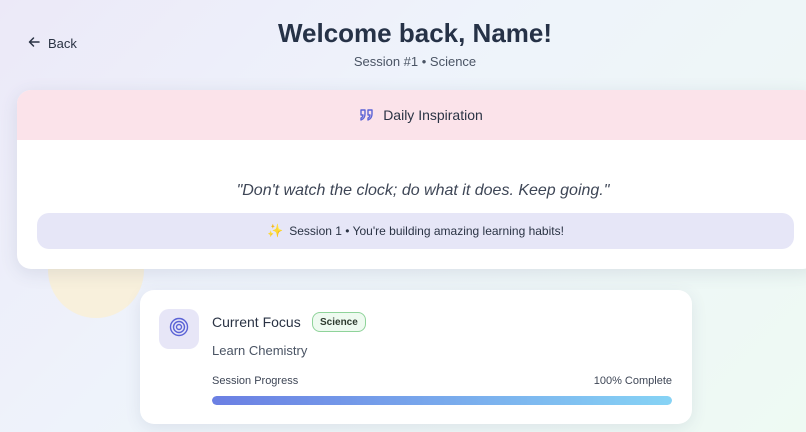 Image resolution: width=806 pixels, height=432 pixels. What do you see at coordinates (260, 350) in the screenshot?
I see `focus-subject: Learn Chemistry` at bounding box center [260, 350].